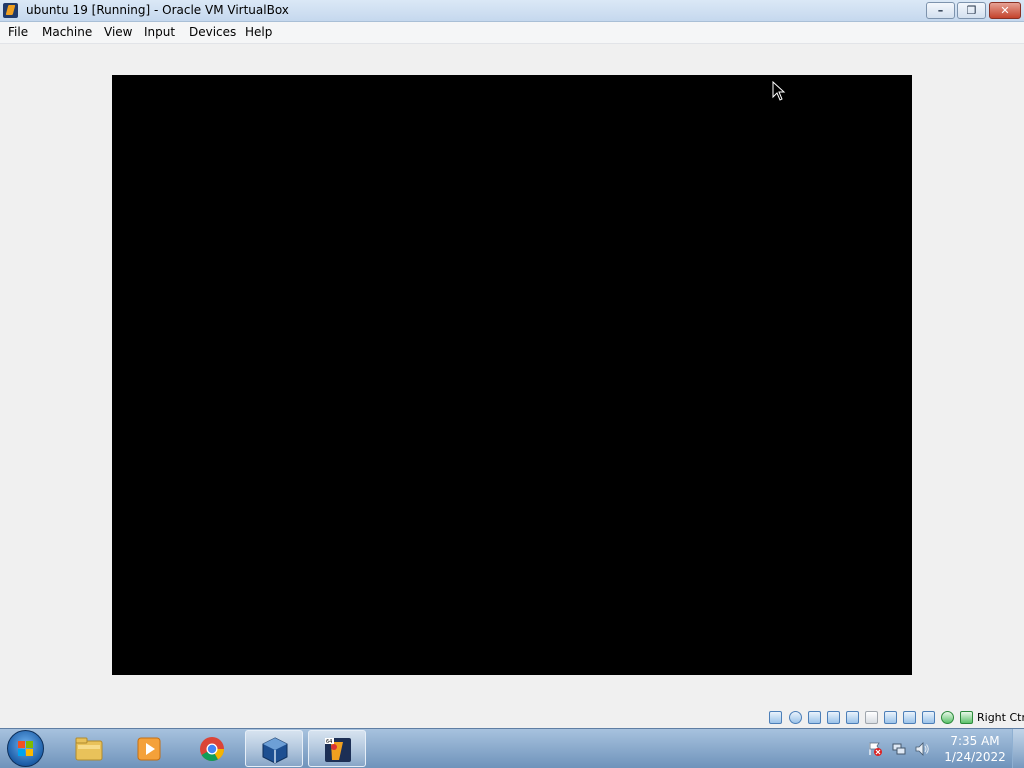 The width and height of the screenshot is (1024, 768). What do you see at coordinates (871, 717) in the screenshot?
I see `shared-folders-icon` at bounding box center [871, 717].